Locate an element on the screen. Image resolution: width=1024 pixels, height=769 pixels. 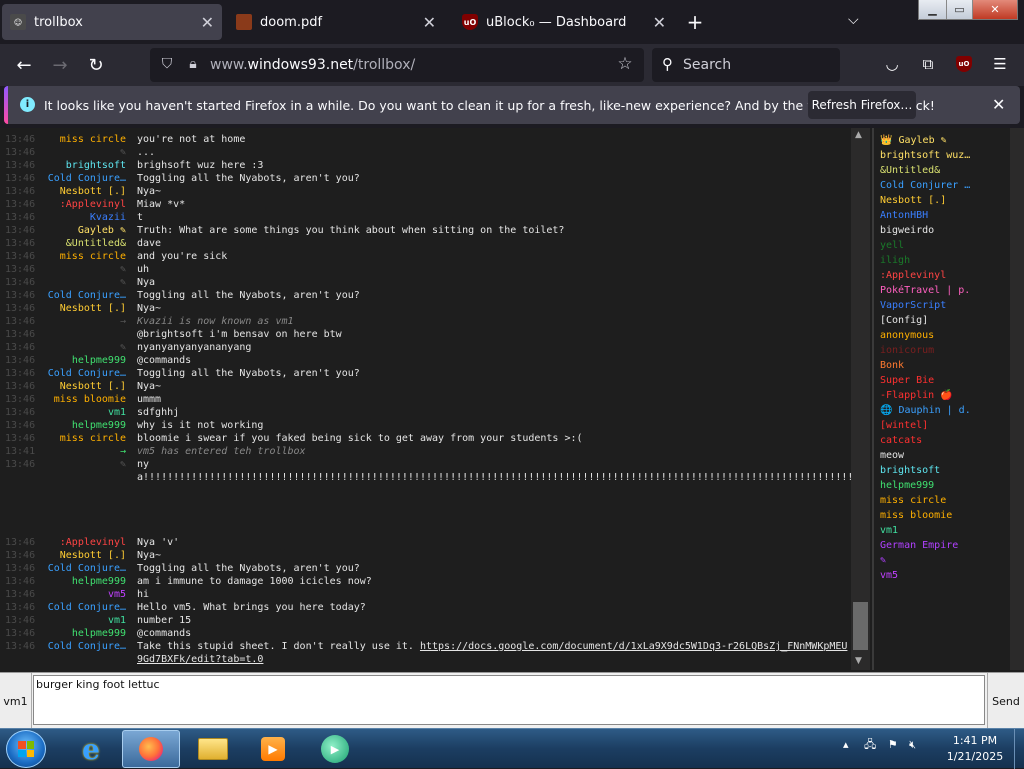
user-list-item: Bonk is located at coordinates (892, 365).